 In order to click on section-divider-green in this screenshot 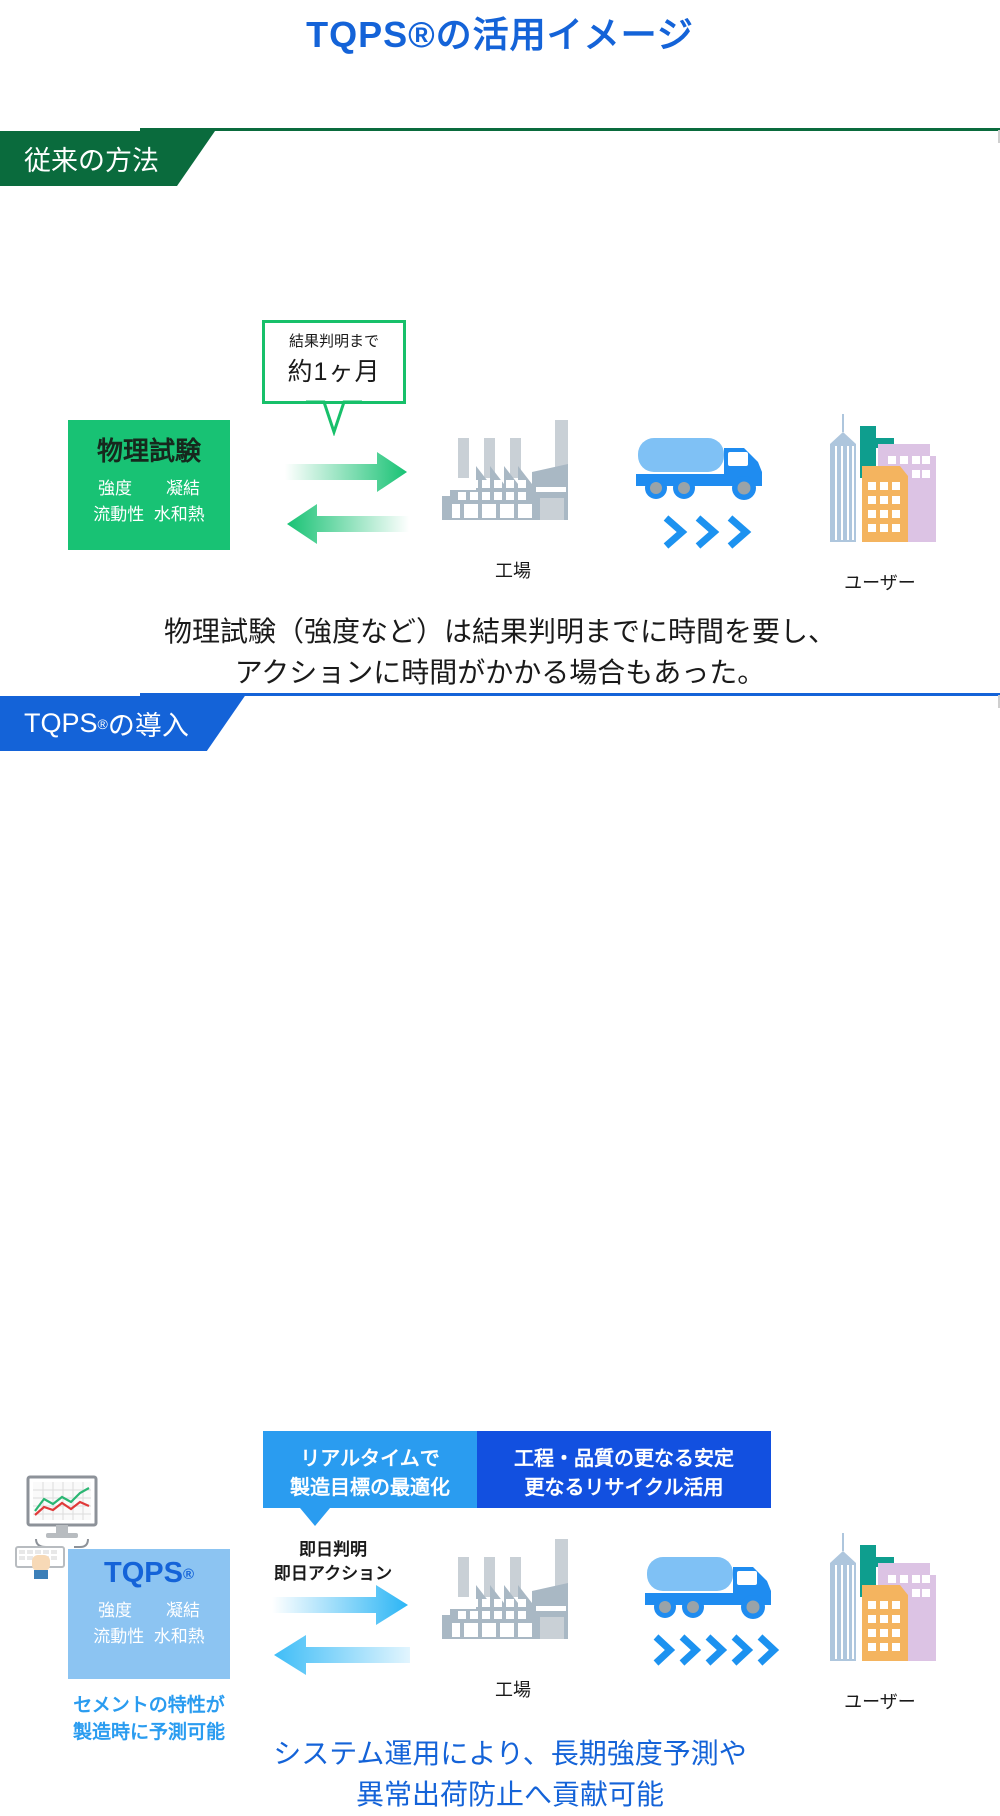, I will do `click(570, 129)`.